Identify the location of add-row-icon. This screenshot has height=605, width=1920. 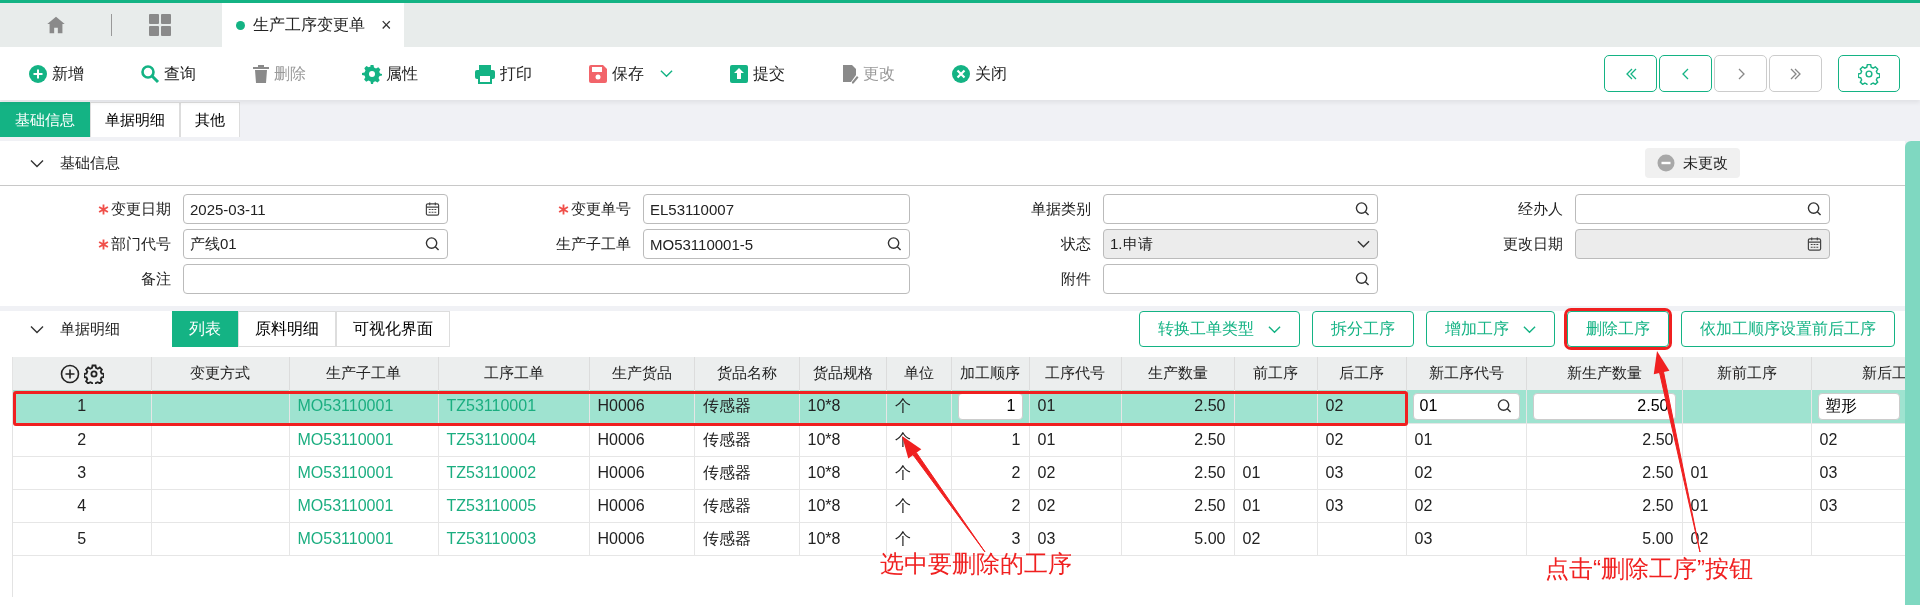
(69, 373).